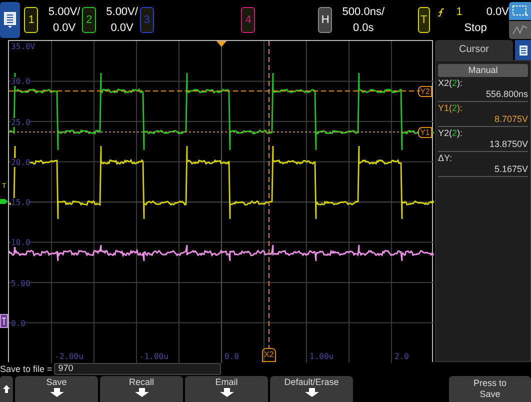  Describe the element at coordinates (20, 122) in the screenshot. I see `volt-axis-label: 25.0` at that location.